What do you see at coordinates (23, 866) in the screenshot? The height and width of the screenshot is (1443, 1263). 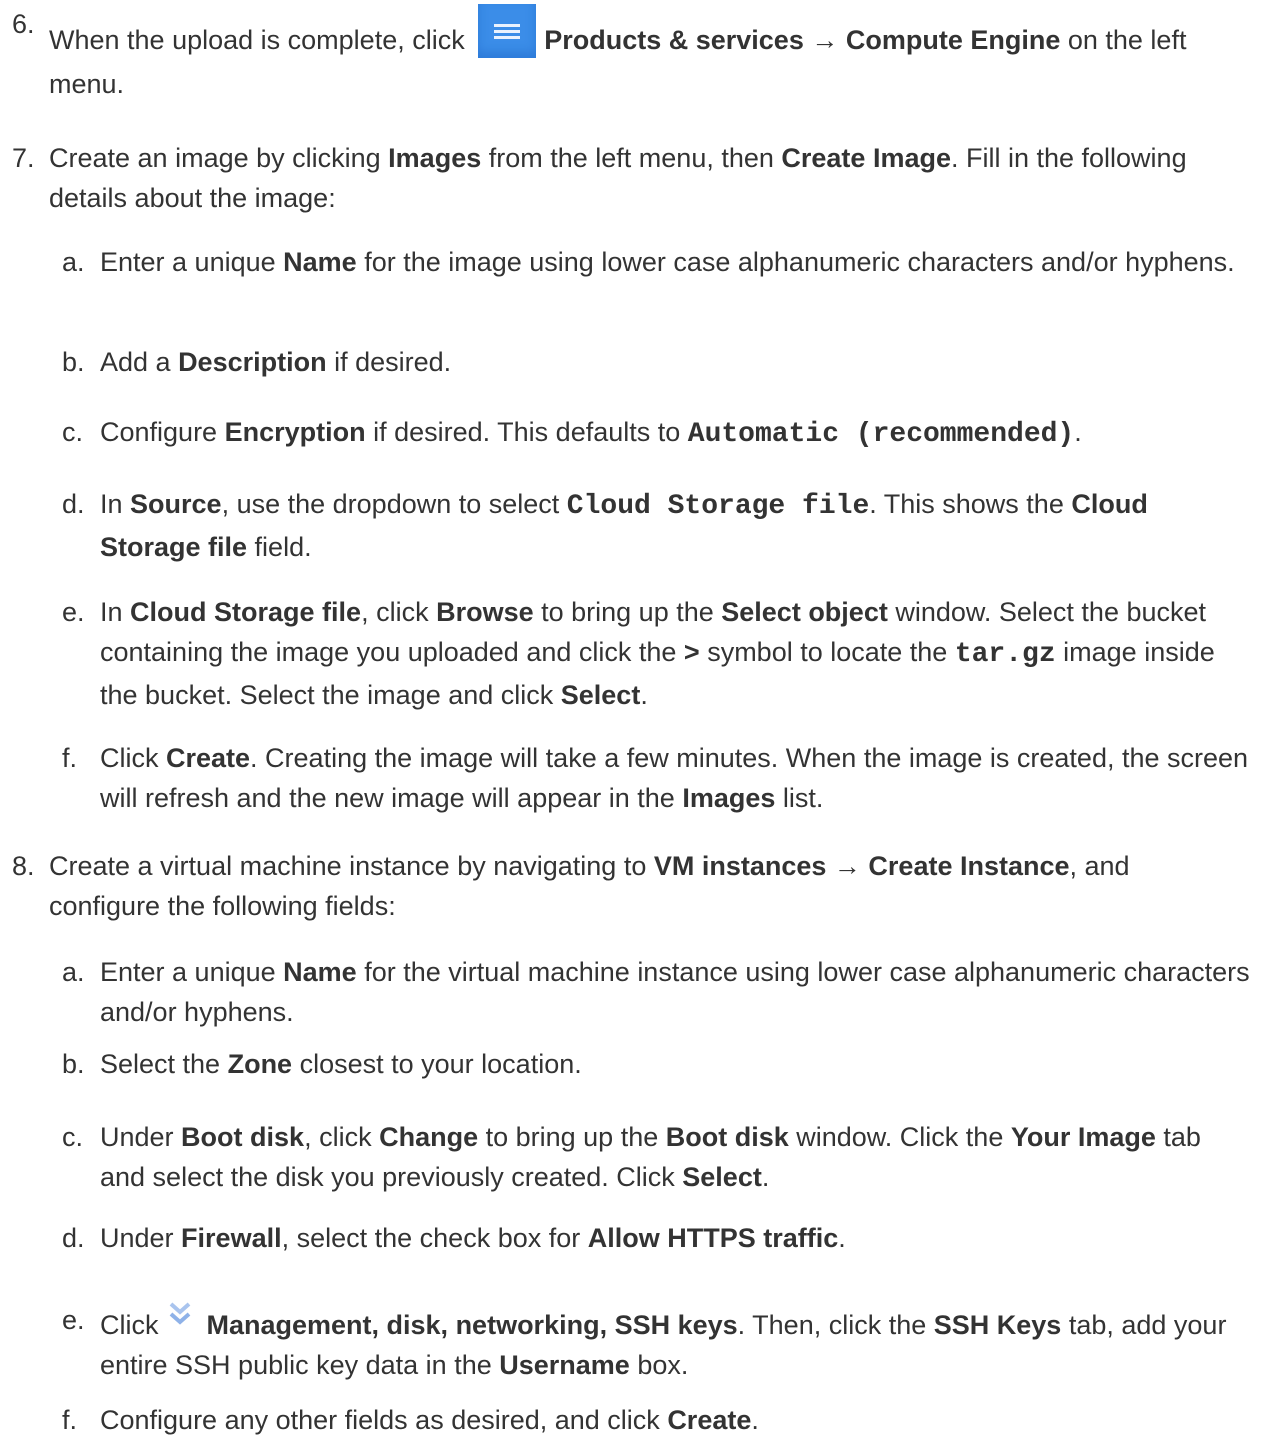 I see `step-number: 8.` at bounding box center [23, 866].